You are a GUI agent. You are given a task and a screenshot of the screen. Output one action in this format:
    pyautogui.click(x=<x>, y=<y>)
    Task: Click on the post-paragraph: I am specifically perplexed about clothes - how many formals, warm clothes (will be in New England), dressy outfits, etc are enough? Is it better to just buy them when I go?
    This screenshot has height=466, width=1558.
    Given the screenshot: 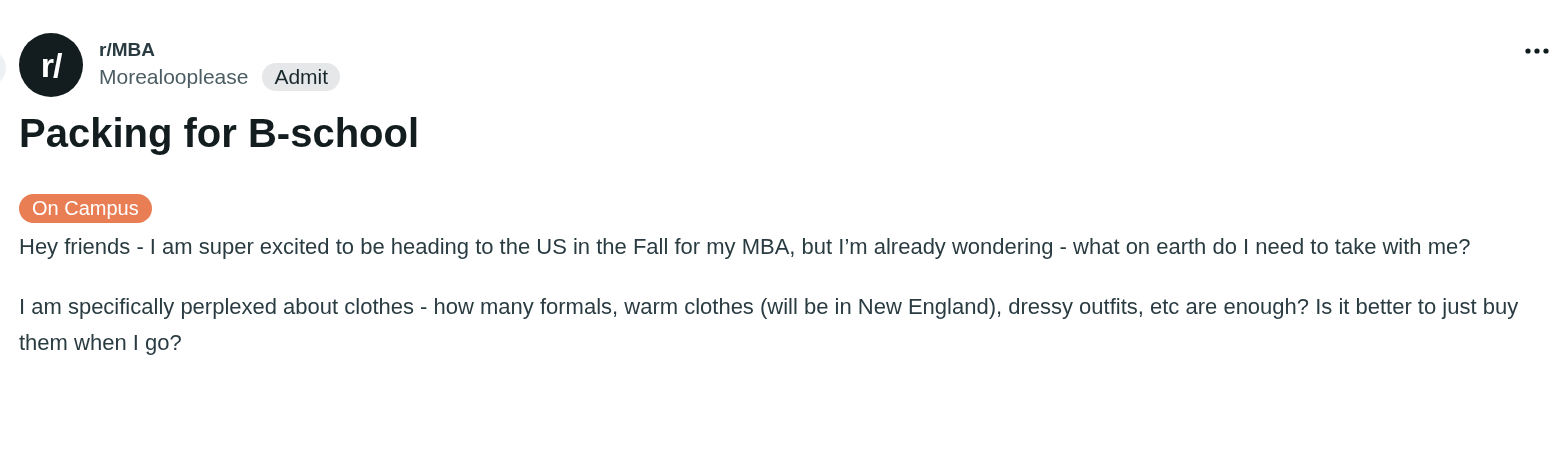 What is the action you would take?
    pyautogui.click(x=769, y=325)
    